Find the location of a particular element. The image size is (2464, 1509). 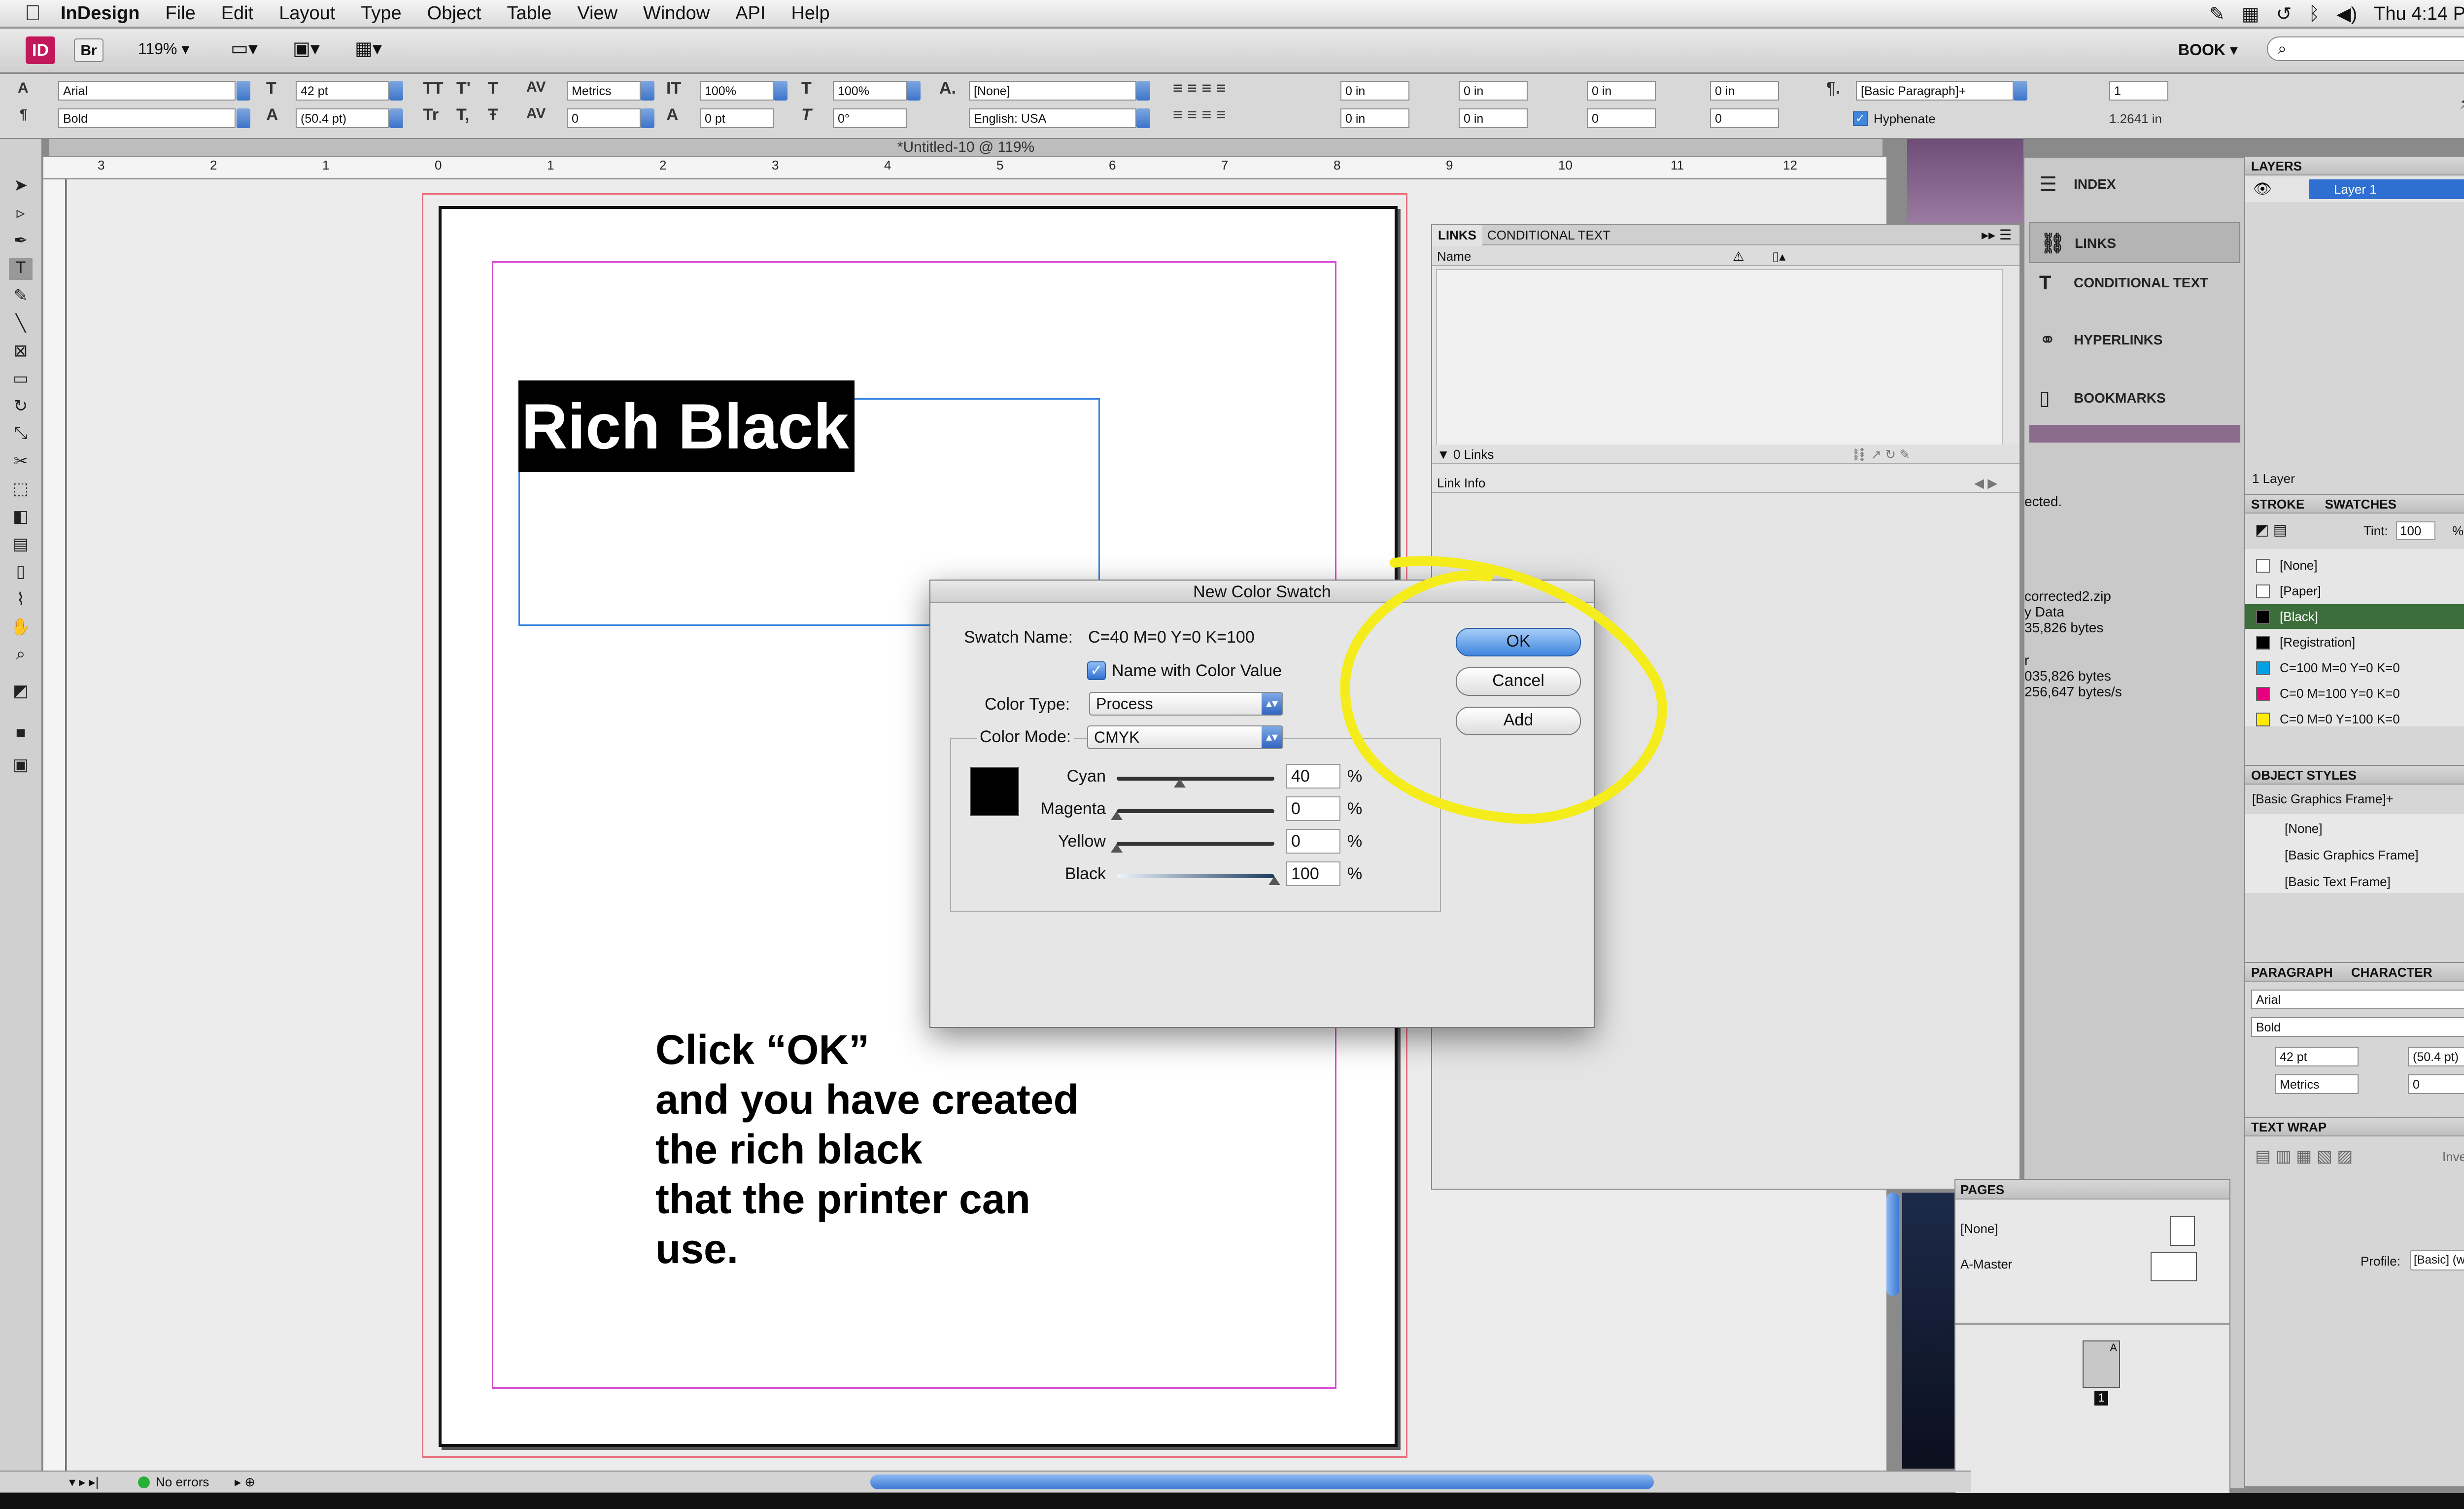

none-master: [None] is located at coordinates (1979, 1228).